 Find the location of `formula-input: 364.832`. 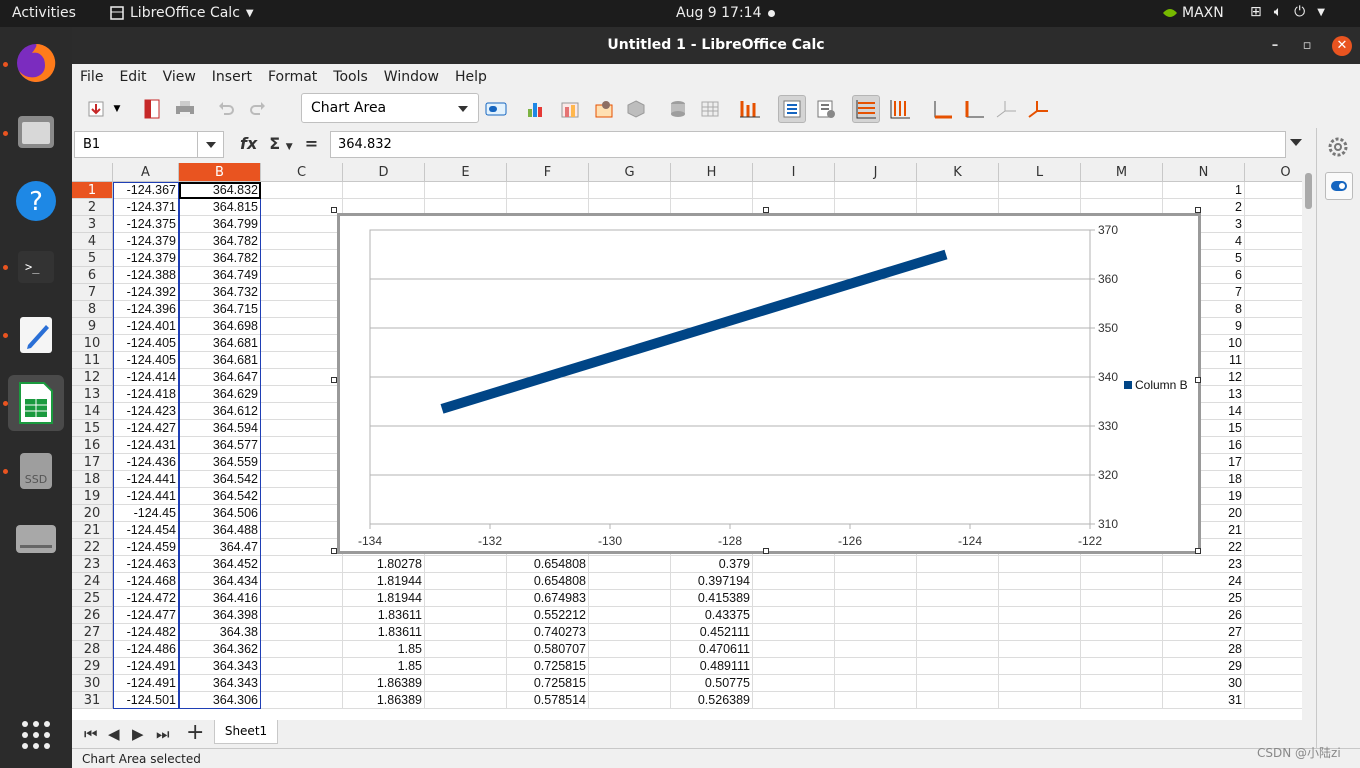

formula-input: 364.832 is located at coordinates (808, 144).